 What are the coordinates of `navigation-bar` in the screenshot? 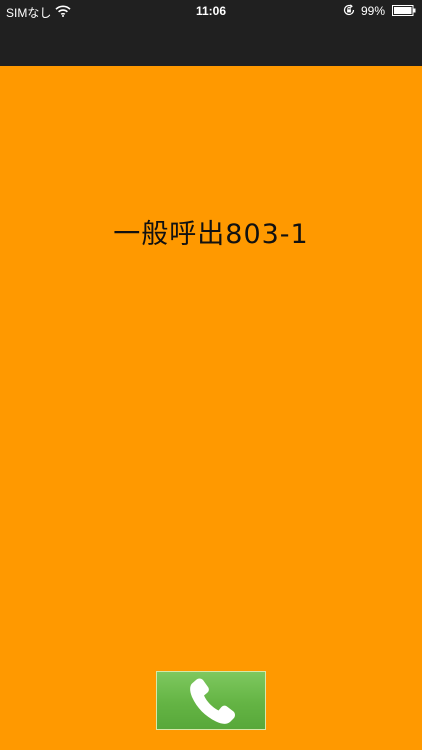 It's located at (211, 44).